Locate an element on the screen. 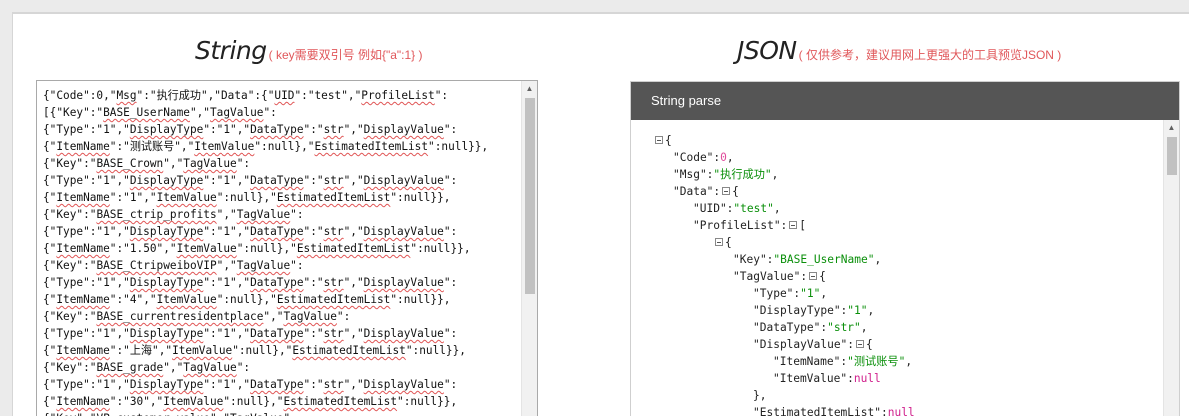 The width and height of the screenshot is (1189, 416). json-tree-row: "ItemName":"测试账号", is located at coordinates (773, 361).